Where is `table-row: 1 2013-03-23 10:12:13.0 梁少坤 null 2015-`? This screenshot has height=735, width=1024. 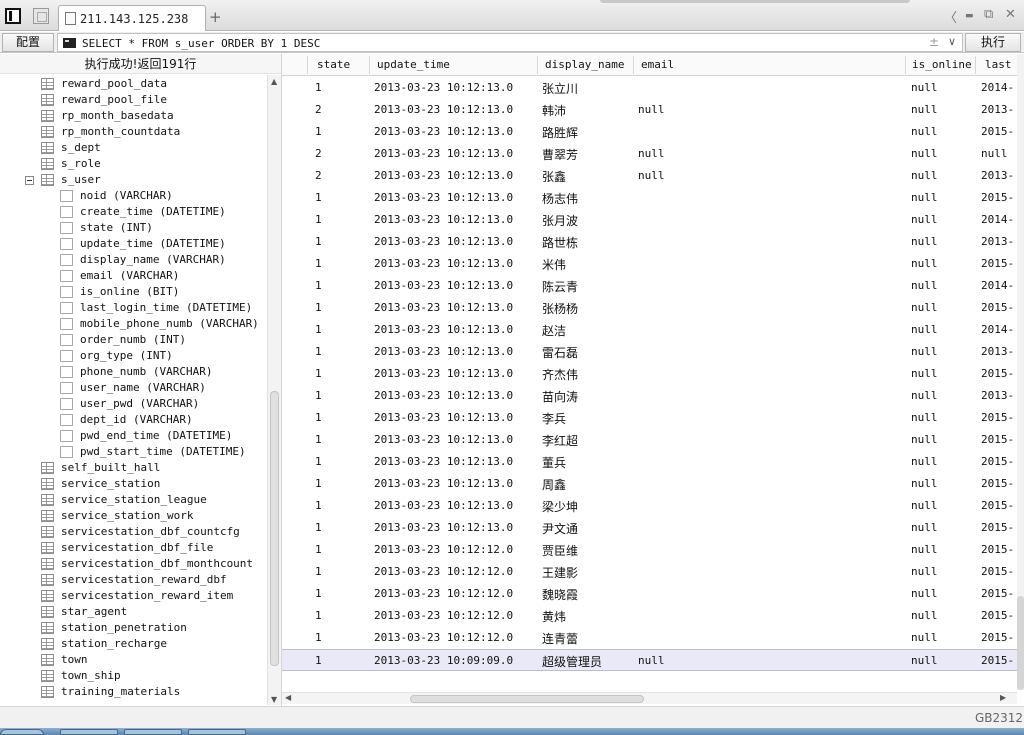 table-row: 1 2013-03-23 10:12:13.0 梁少坤 null 2015- is located at coordinates (649, 506).